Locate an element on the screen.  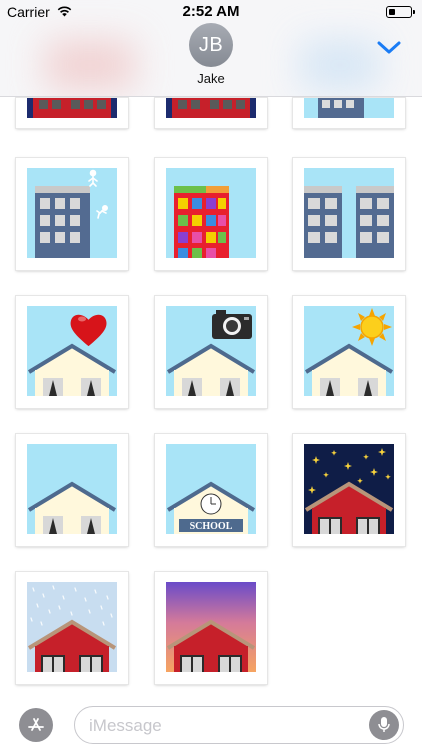
sticker-house-heart is located at coordinates (72, 352).